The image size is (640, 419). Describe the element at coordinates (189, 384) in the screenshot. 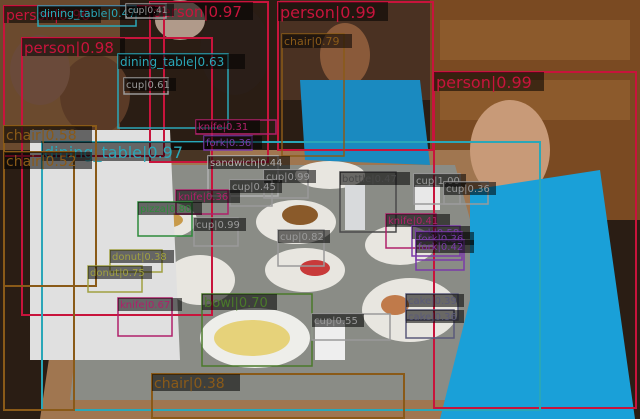

I see `detection-label: chair|0.38` at that location.